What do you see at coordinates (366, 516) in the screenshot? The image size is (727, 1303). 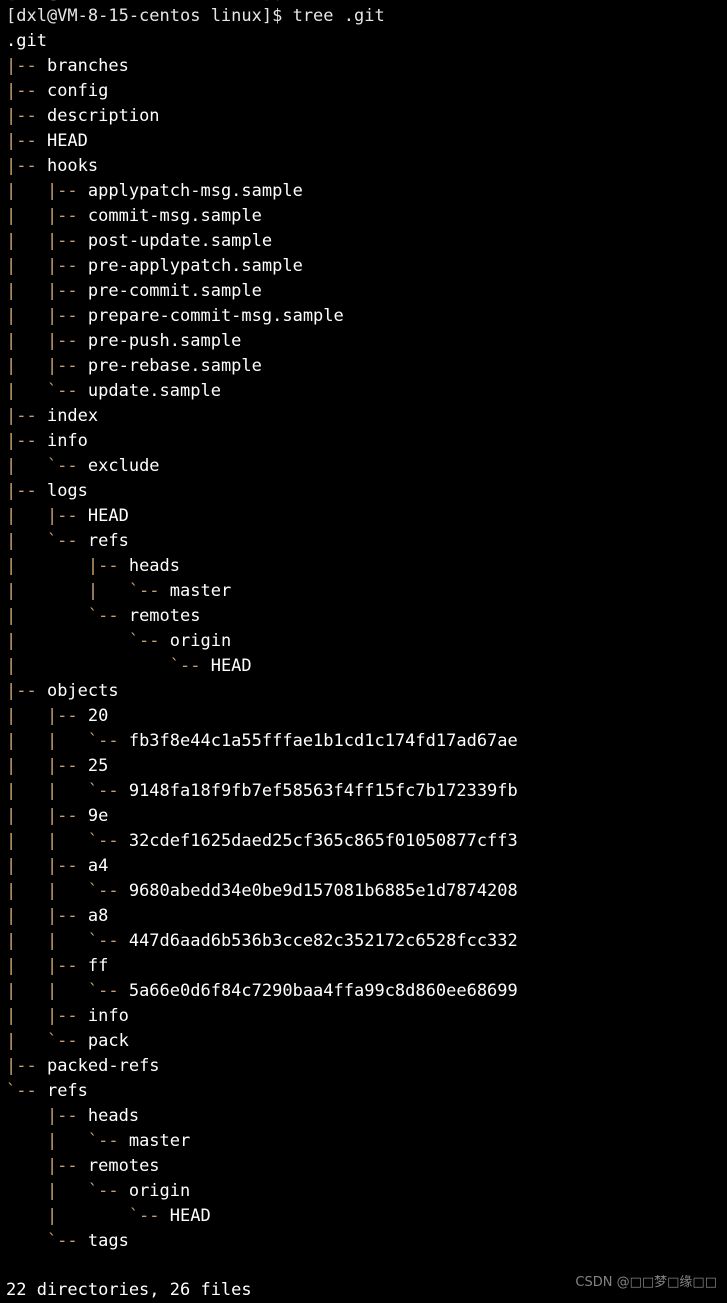 I see `tree-line: | |-- HEAD` at bounding box center [366, 516].